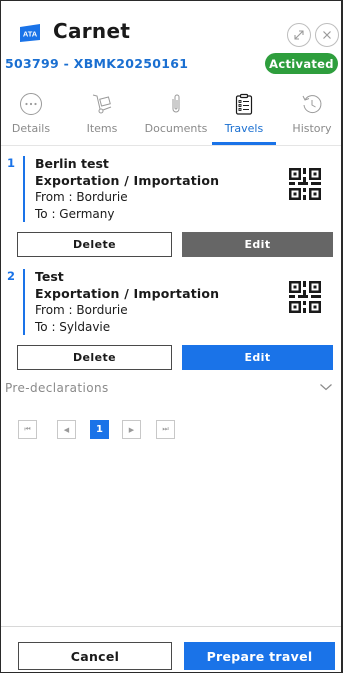  Describe the element at coordinates (73, 327) in the screenshot. I see `travel-to: To : Syldavie` at that location.